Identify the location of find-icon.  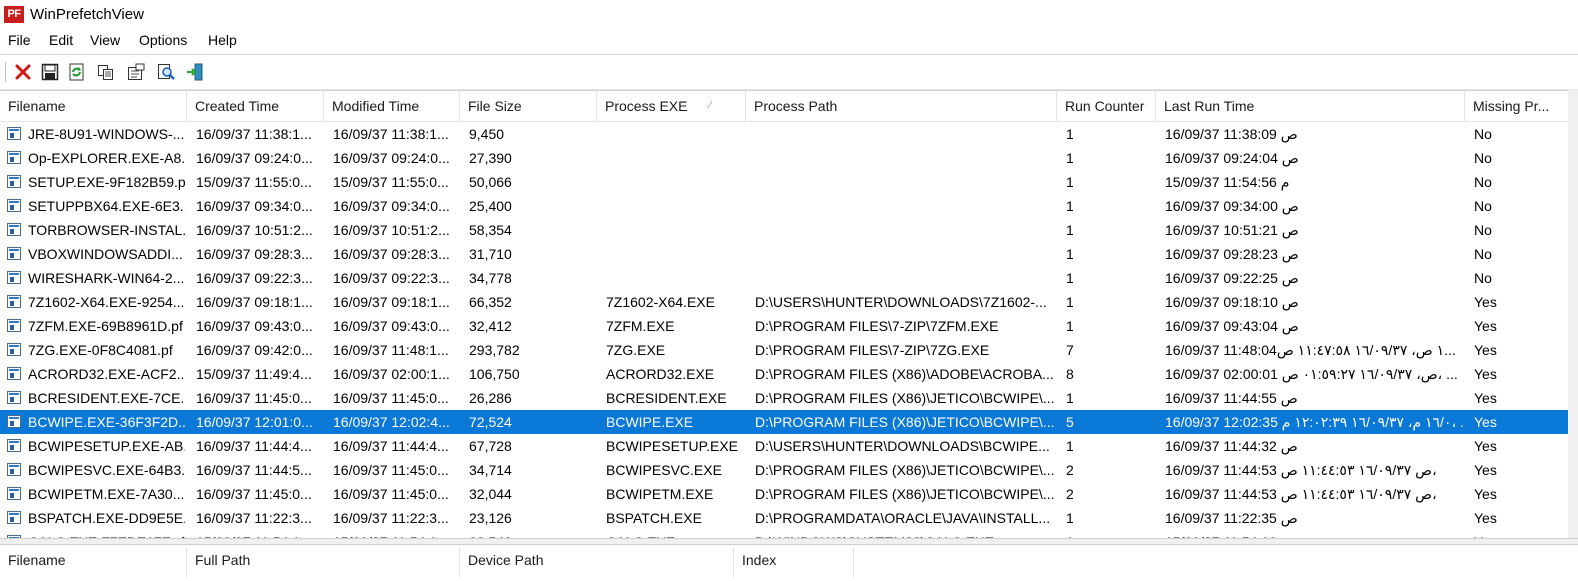
(166, 72).